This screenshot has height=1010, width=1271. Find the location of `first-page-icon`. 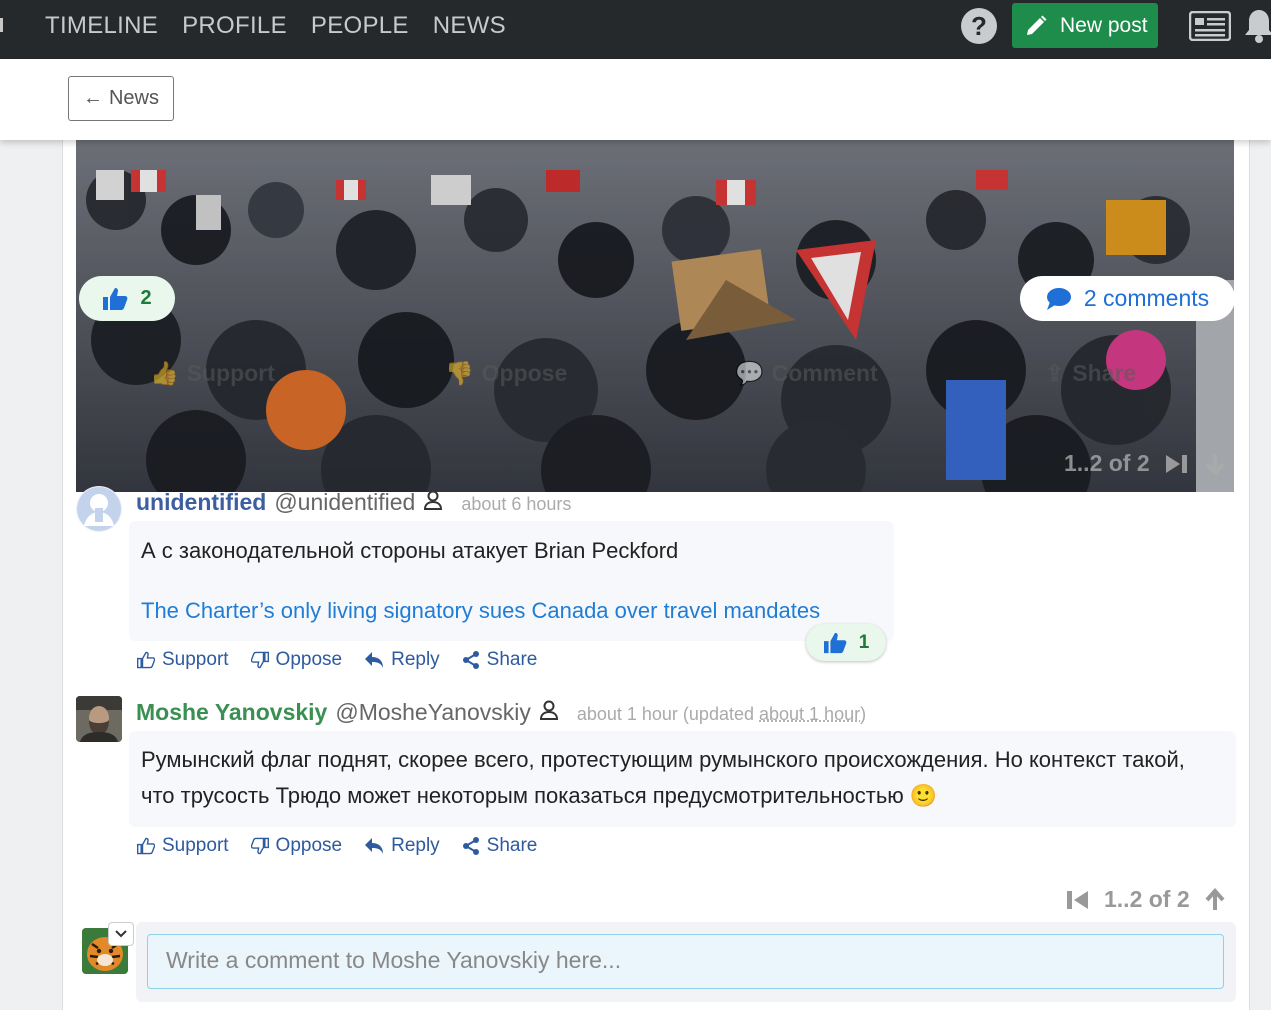

first-page-icon is located at coordinates (1077, 900).